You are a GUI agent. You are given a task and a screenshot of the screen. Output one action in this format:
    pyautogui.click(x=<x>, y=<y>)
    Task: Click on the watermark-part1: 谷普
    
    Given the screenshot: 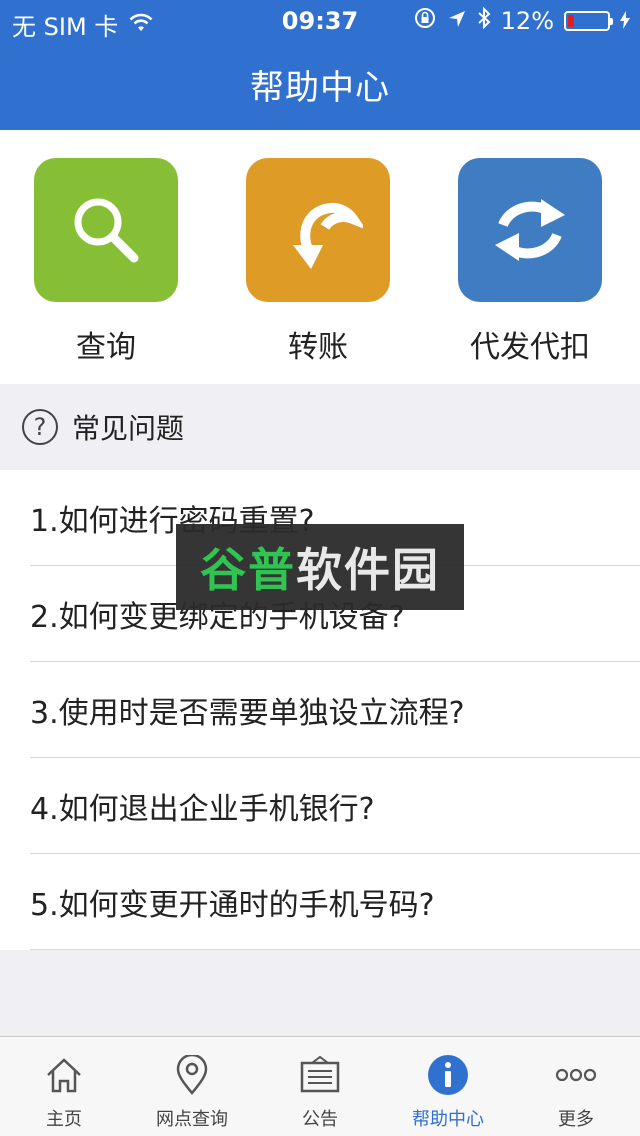 What is the action you would take?
    pyautogui.click(x=248, y=570)
    